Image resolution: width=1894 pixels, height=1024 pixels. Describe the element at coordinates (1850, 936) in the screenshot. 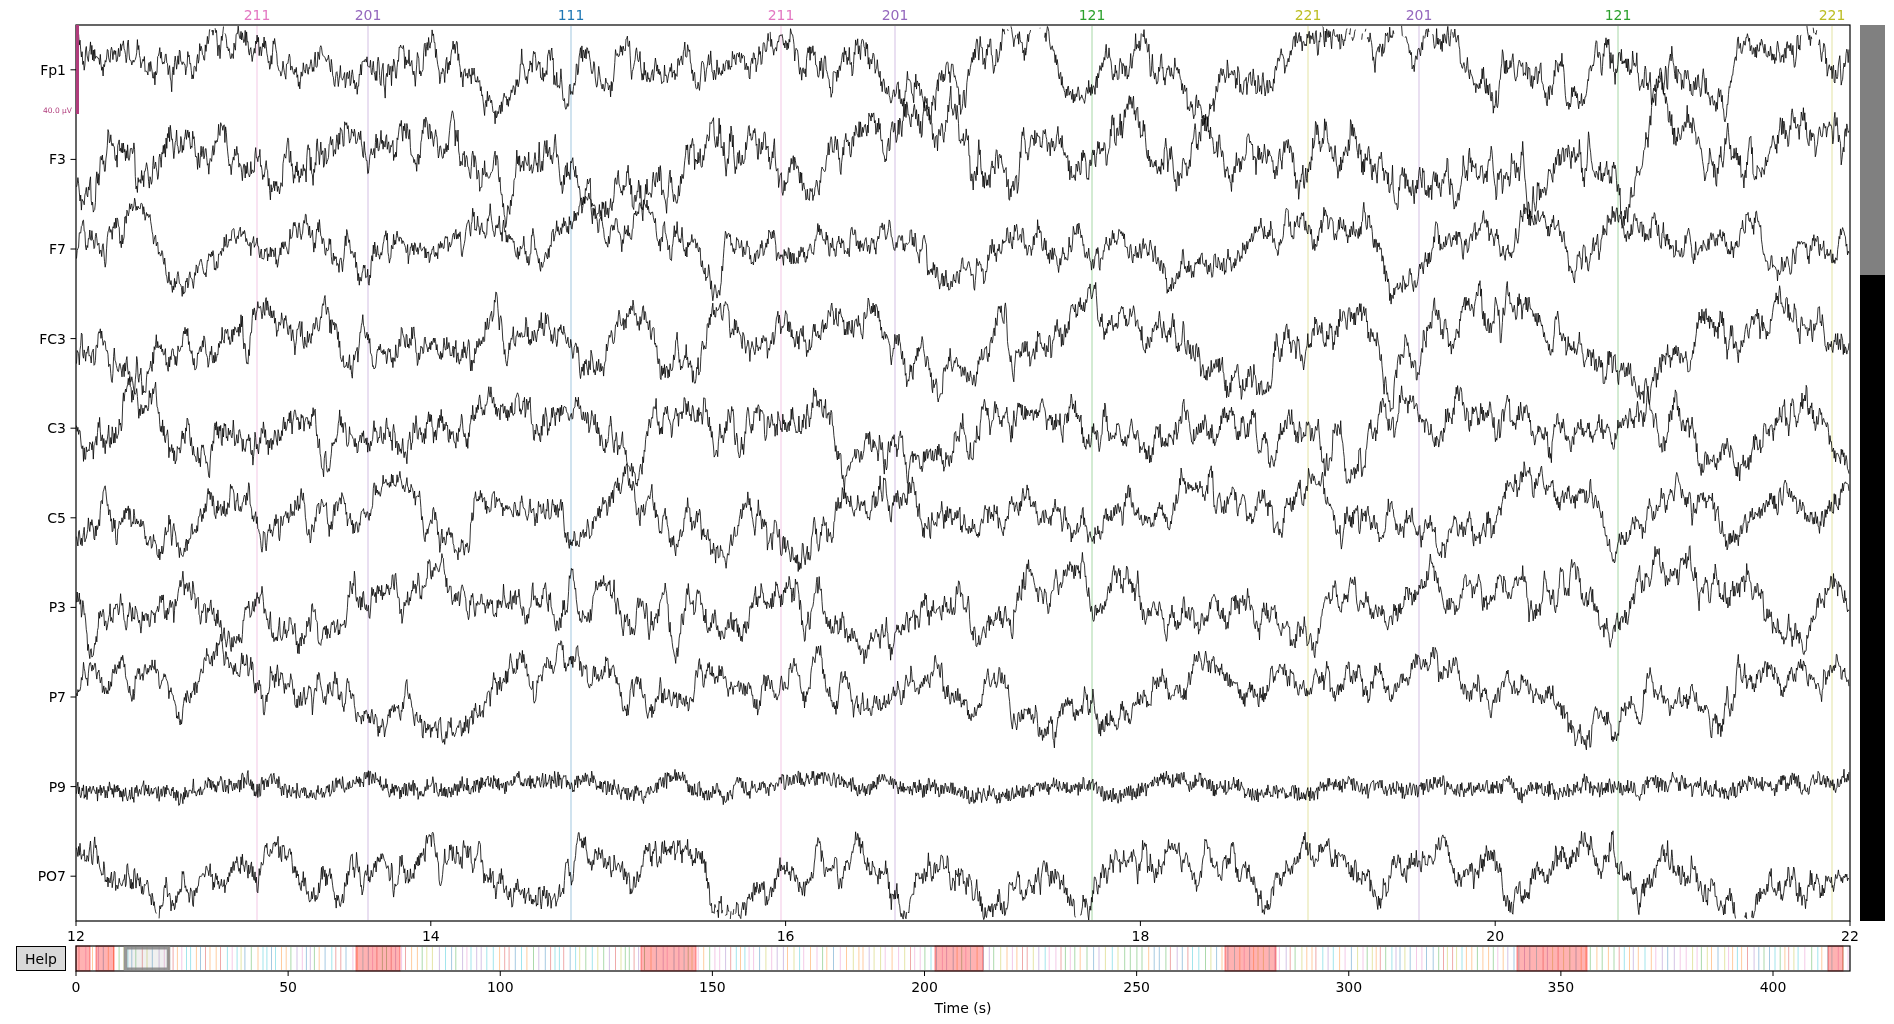

I see `time-tick-label: 22` at that location.